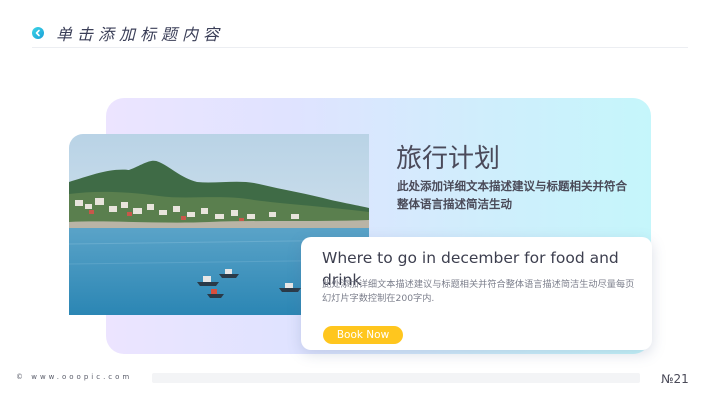 Image resolution: width=720 pixels, height=405 pixels. Describe the element at coordinates (74, 377) in the screenshot. I see `footer-site-url: © www.ooopic.com` at that location.